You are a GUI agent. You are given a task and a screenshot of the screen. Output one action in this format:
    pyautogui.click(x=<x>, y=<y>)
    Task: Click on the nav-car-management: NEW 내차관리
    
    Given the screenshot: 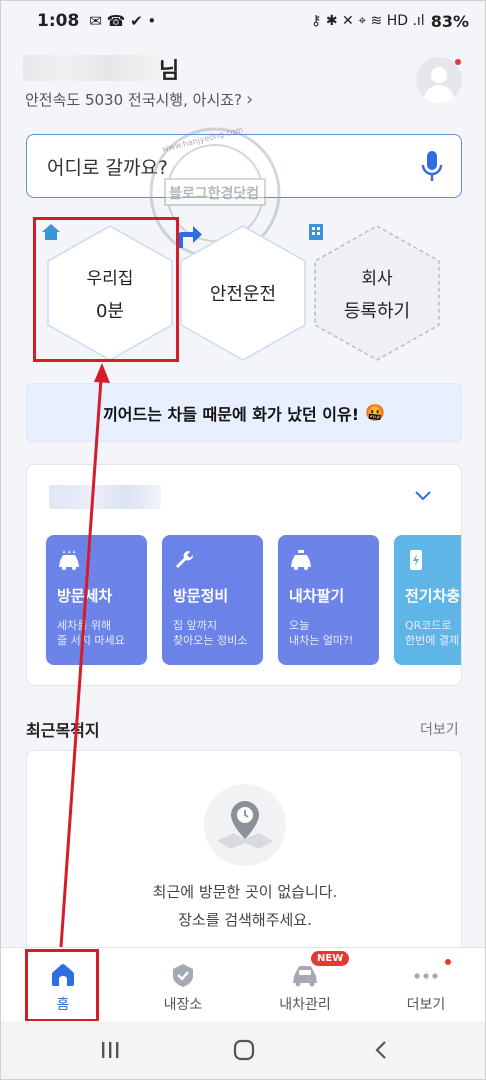 What is the action you would take?
    pyautogui.click(x=305, y=985)
    